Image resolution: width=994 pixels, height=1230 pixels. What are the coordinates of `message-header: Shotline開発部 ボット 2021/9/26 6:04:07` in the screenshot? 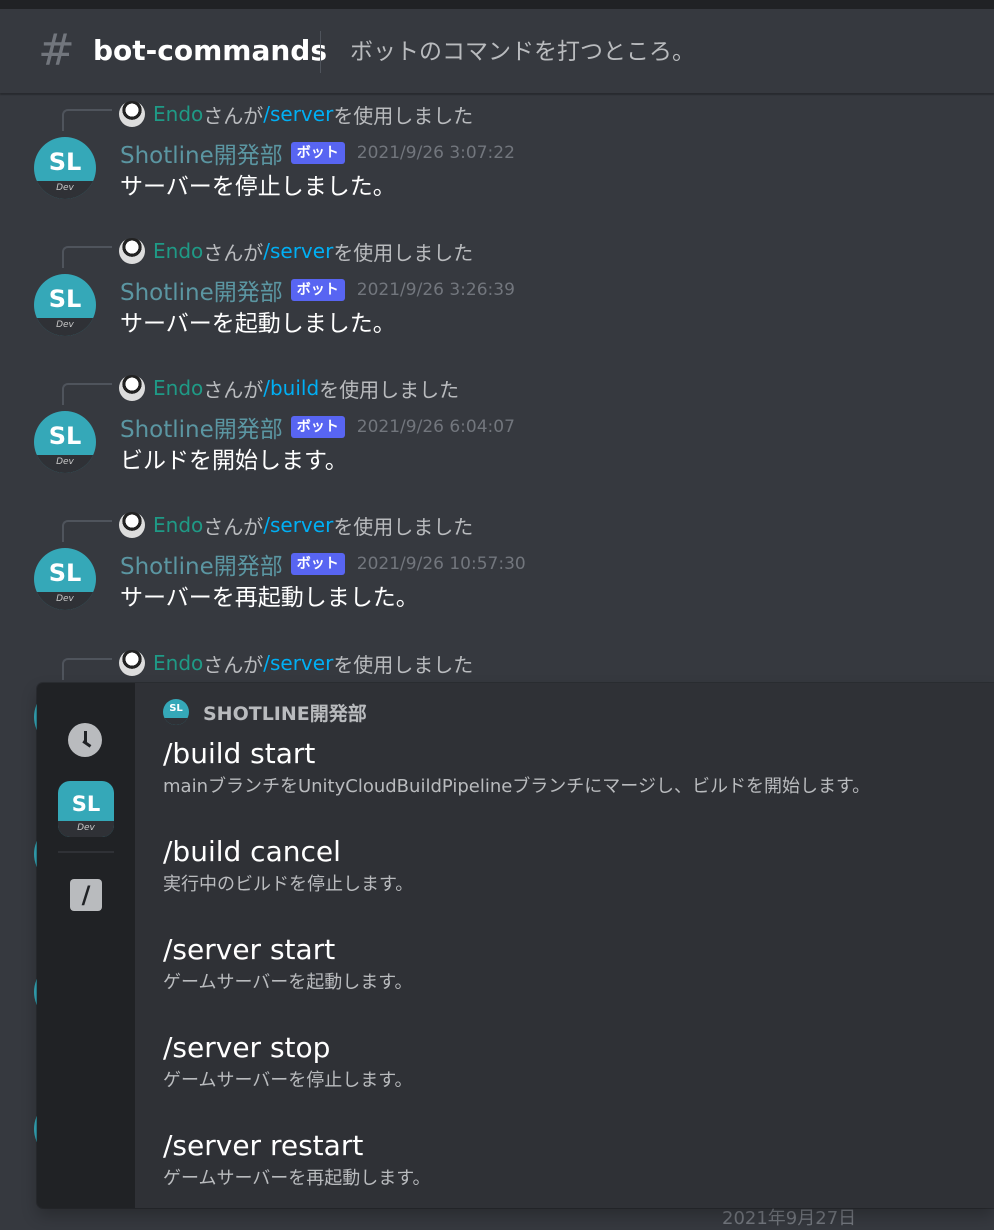 It's located at (317, 427).